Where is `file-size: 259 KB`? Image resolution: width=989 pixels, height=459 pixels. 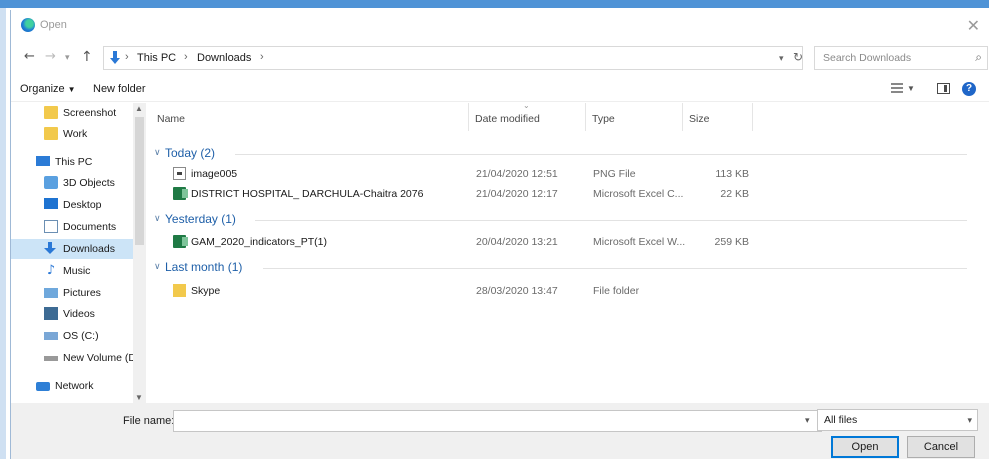 file-size: 259 KB is located at coordinates (731, 242).